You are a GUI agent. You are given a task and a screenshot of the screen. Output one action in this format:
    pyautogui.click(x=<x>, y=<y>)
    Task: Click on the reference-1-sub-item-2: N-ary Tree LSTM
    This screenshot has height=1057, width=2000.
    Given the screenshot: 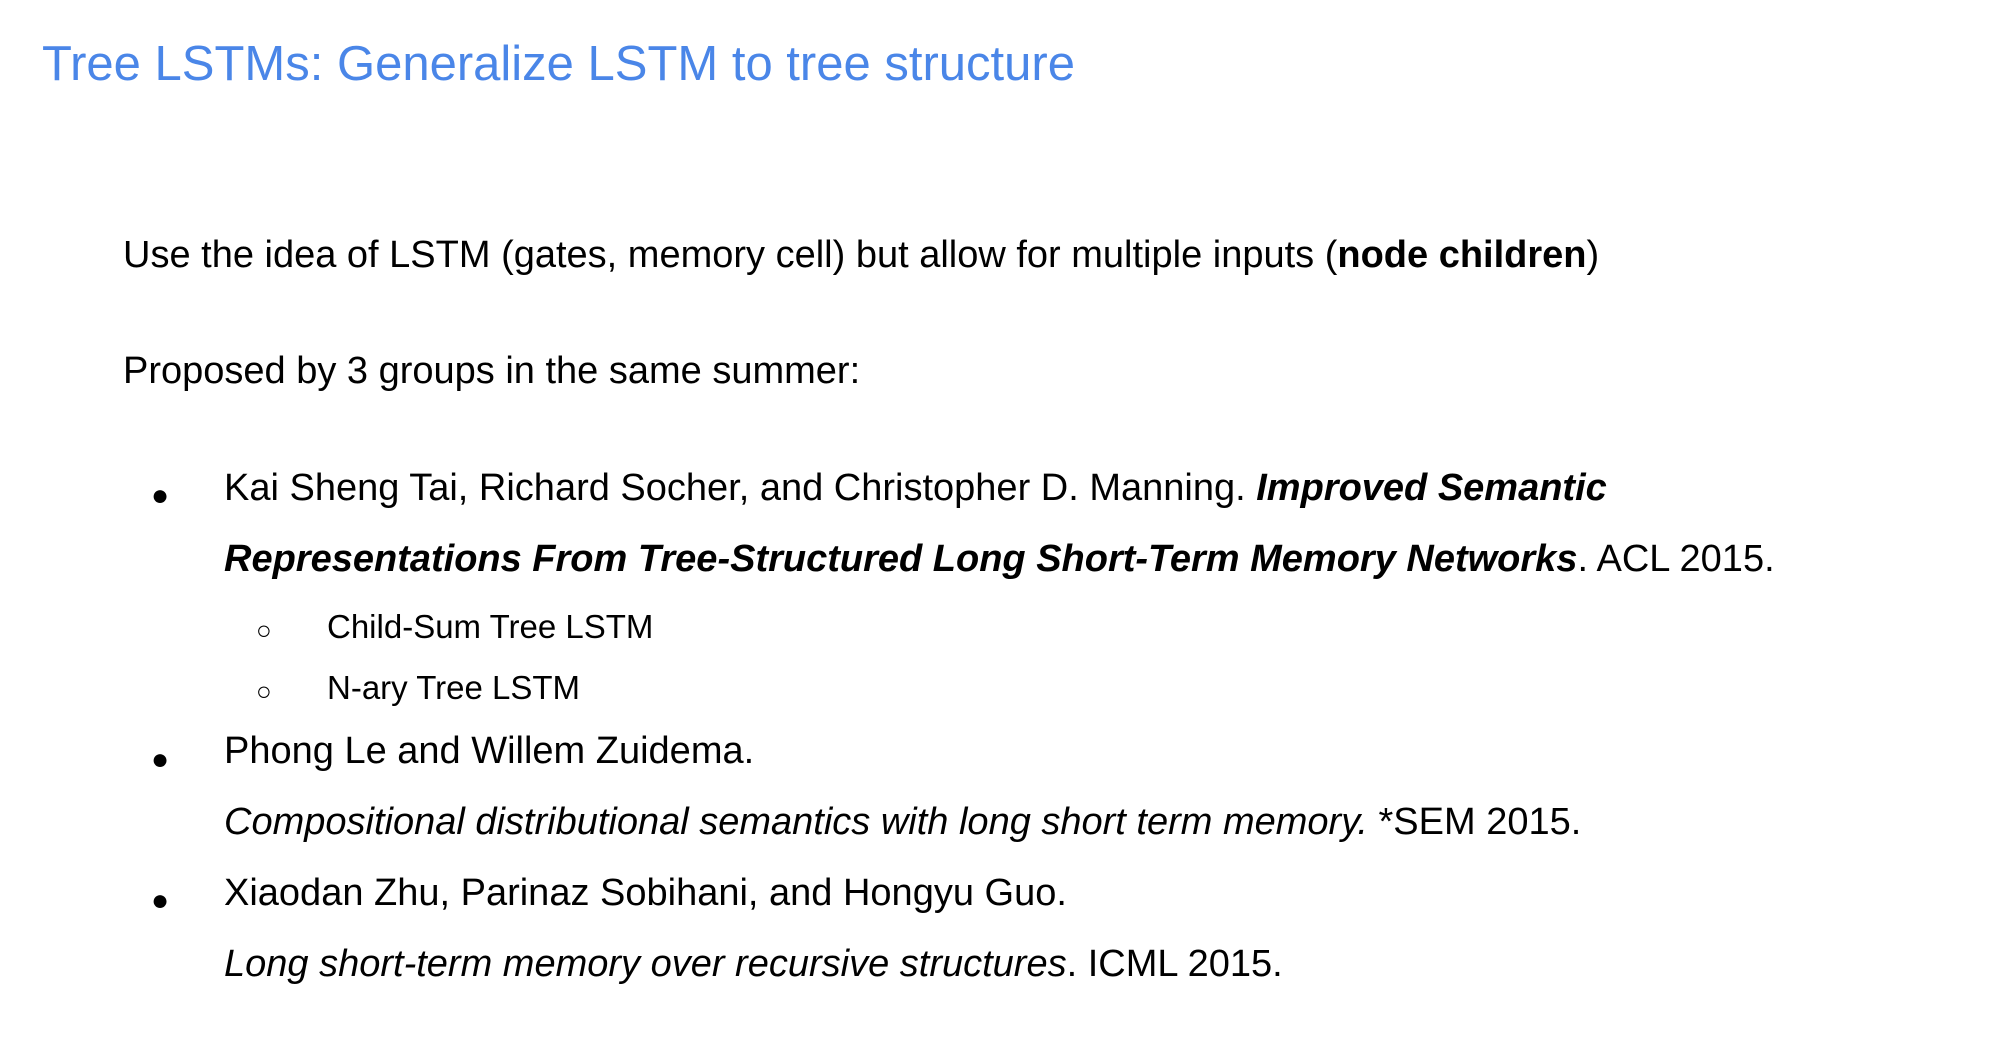 What is the action you would take?
    pyautogui.click(x=454, y=687)
    